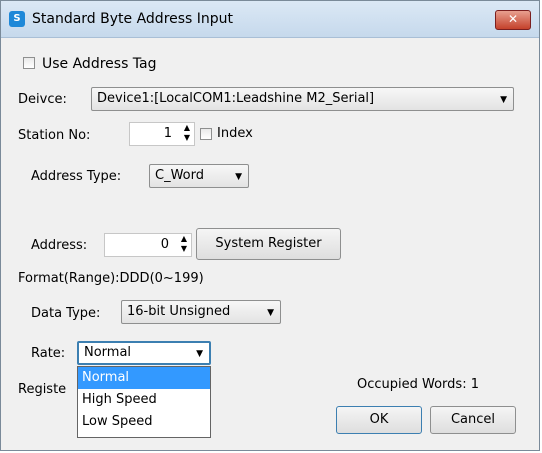 Image resolution: width=542 pixels, height=453 pixels. I want to click on device-value: Device1:[LocalCOM1:Leadshine M2_Serial], so click(236, 98).